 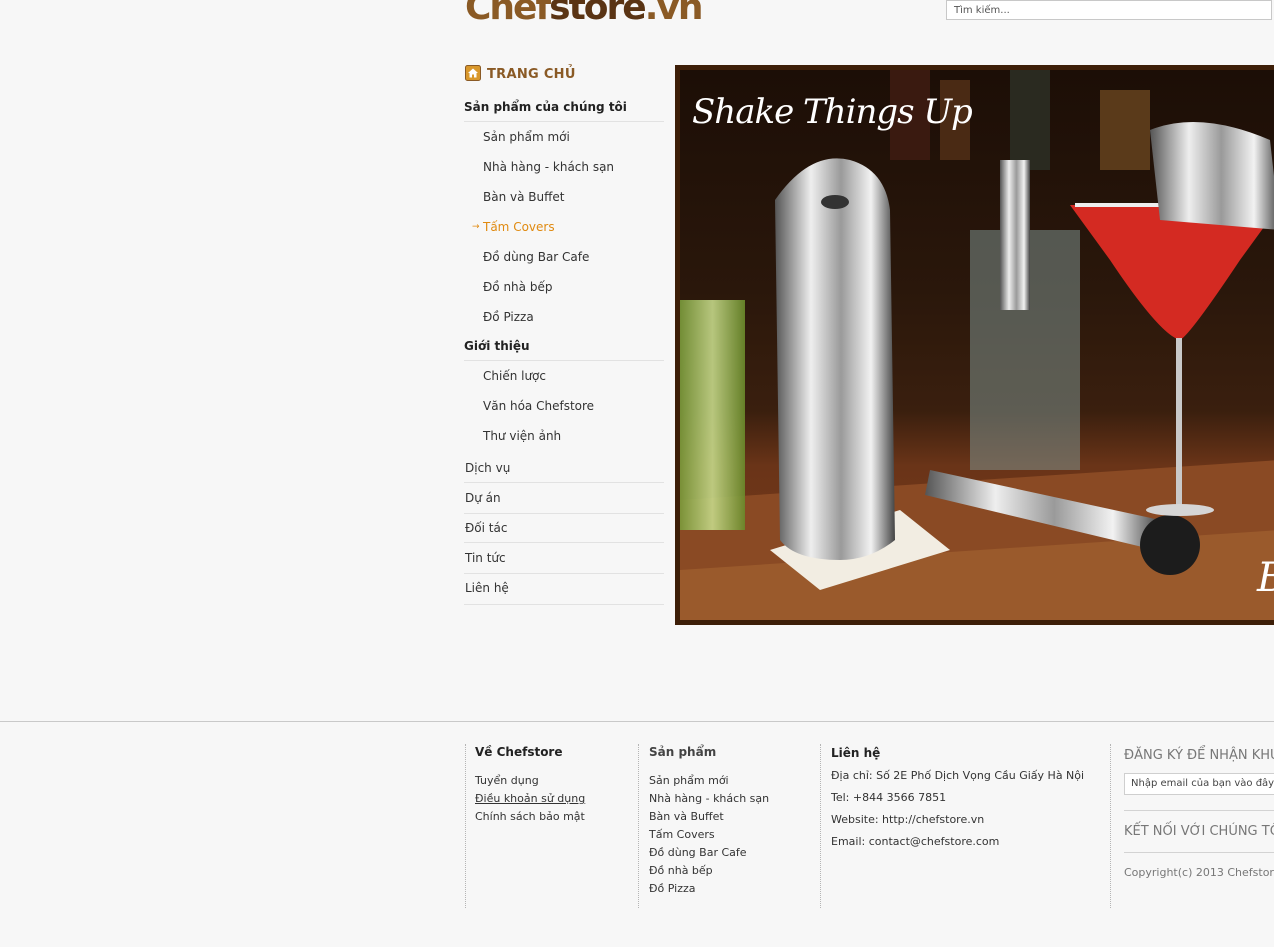 I want to click on hero-caption-right: B, so click(x=1265, y=578).